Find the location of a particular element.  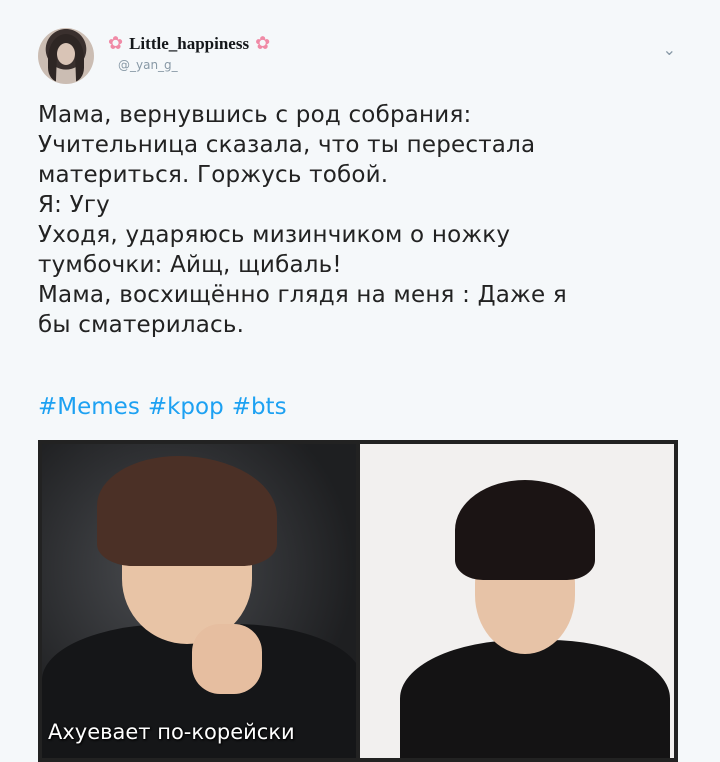

tweet-line: материться. Горжусь тобой. is located at coordinates (213, 175).